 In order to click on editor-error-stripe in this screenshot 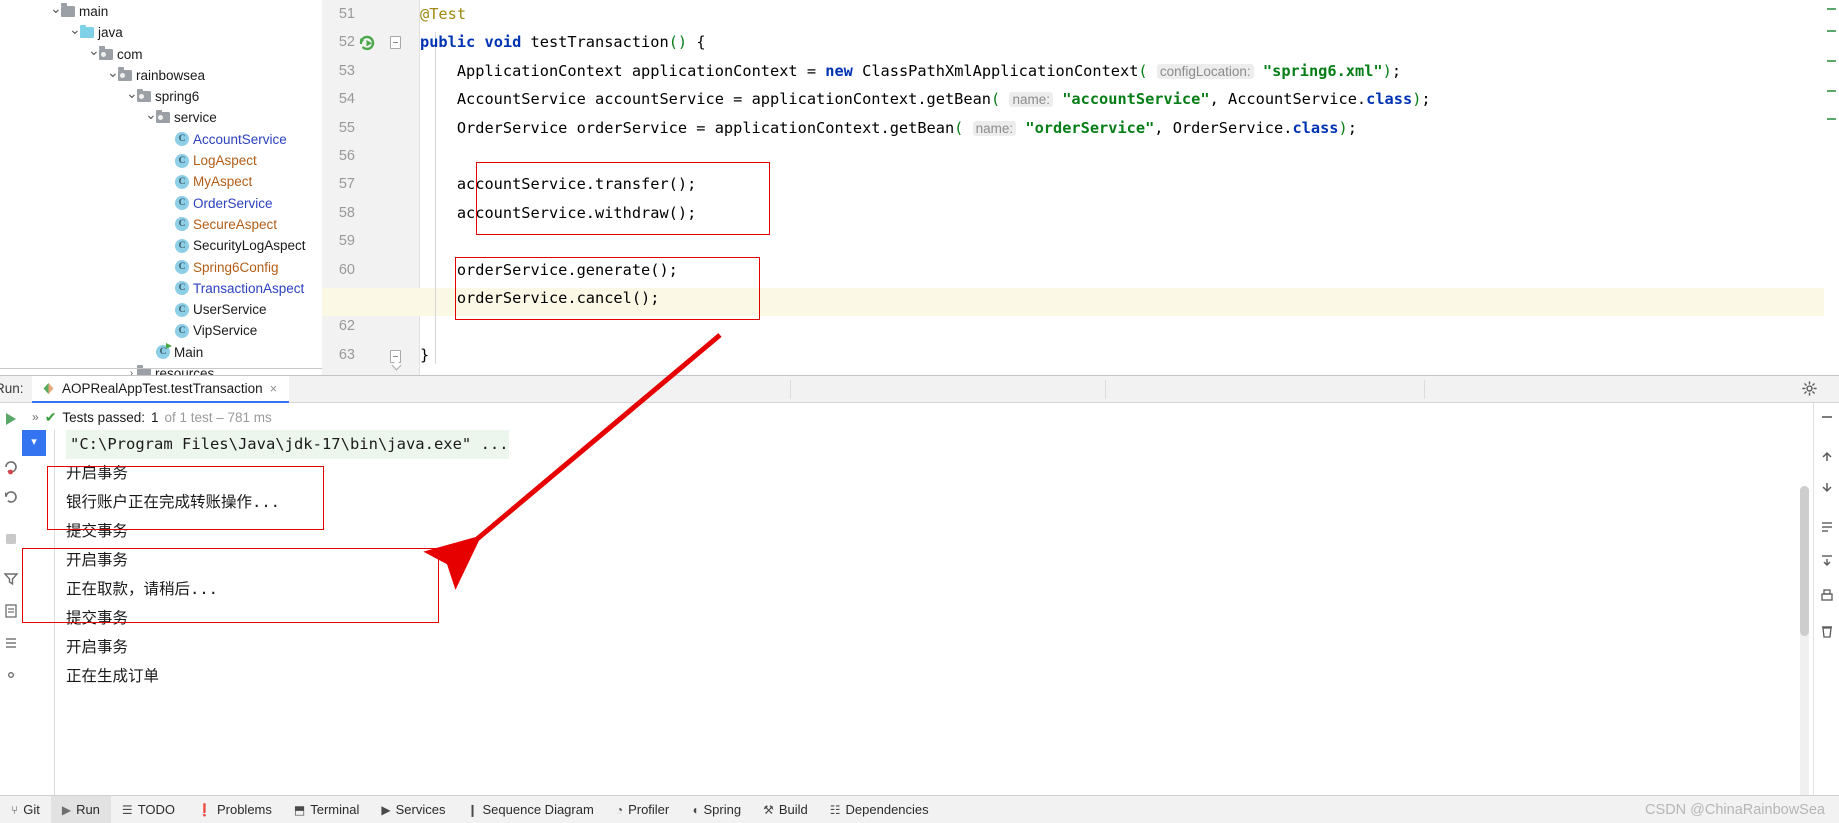, I will do `click(1831, 187)`.